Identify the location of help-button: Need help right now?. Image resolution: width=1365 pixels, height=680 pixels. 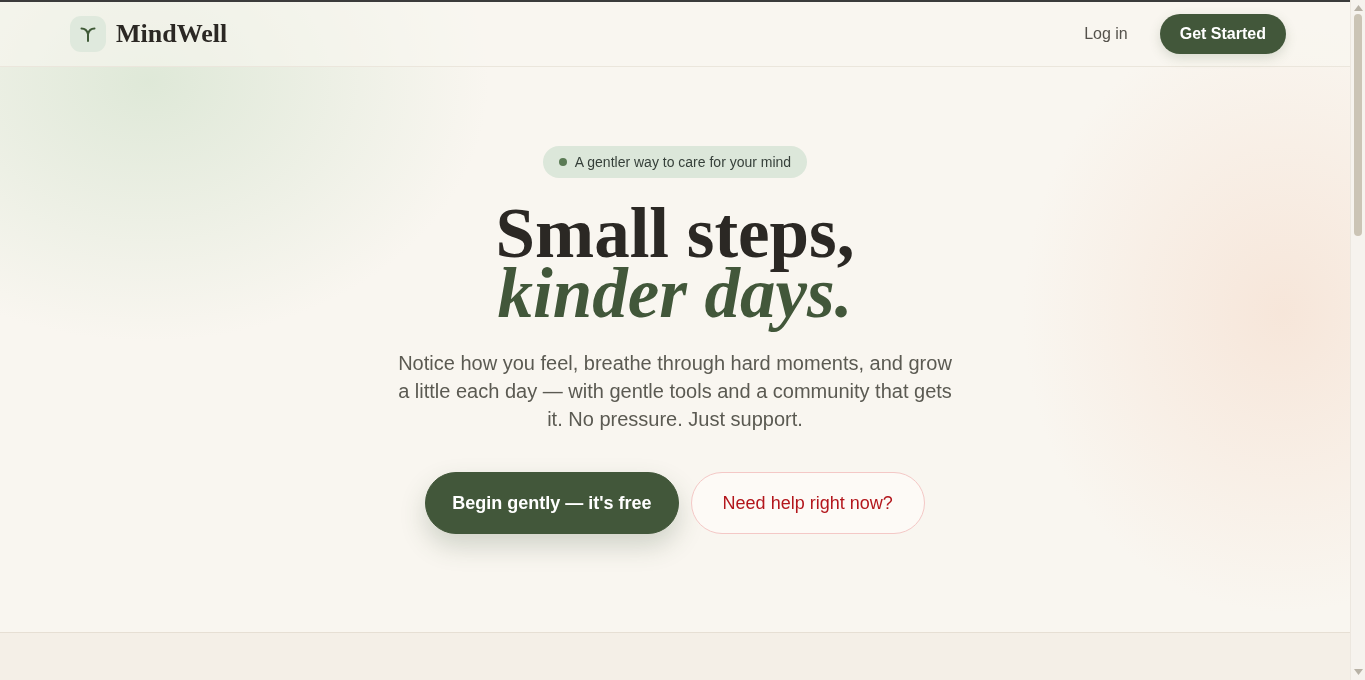
(807, 503).